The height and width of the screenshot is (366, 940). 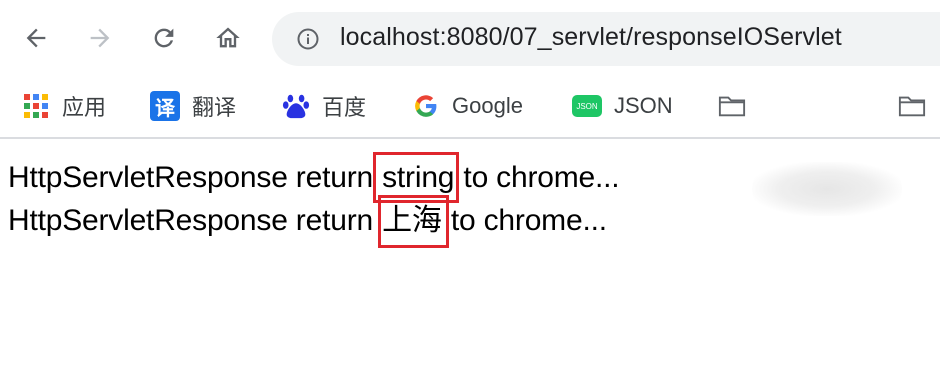 I want to click on bookmark-label: JSON, so click(x=643, y=105).